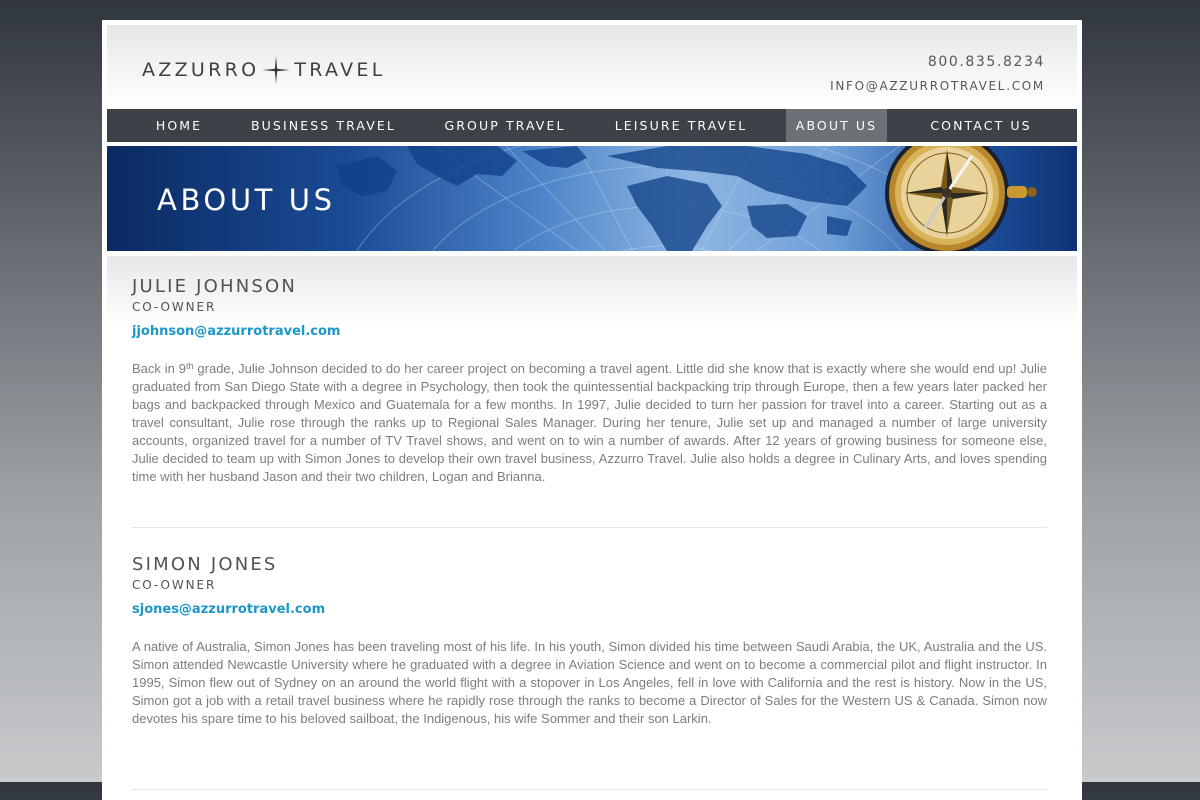  I want to click on phone-number: 800.835.8234, so click(937, 62).